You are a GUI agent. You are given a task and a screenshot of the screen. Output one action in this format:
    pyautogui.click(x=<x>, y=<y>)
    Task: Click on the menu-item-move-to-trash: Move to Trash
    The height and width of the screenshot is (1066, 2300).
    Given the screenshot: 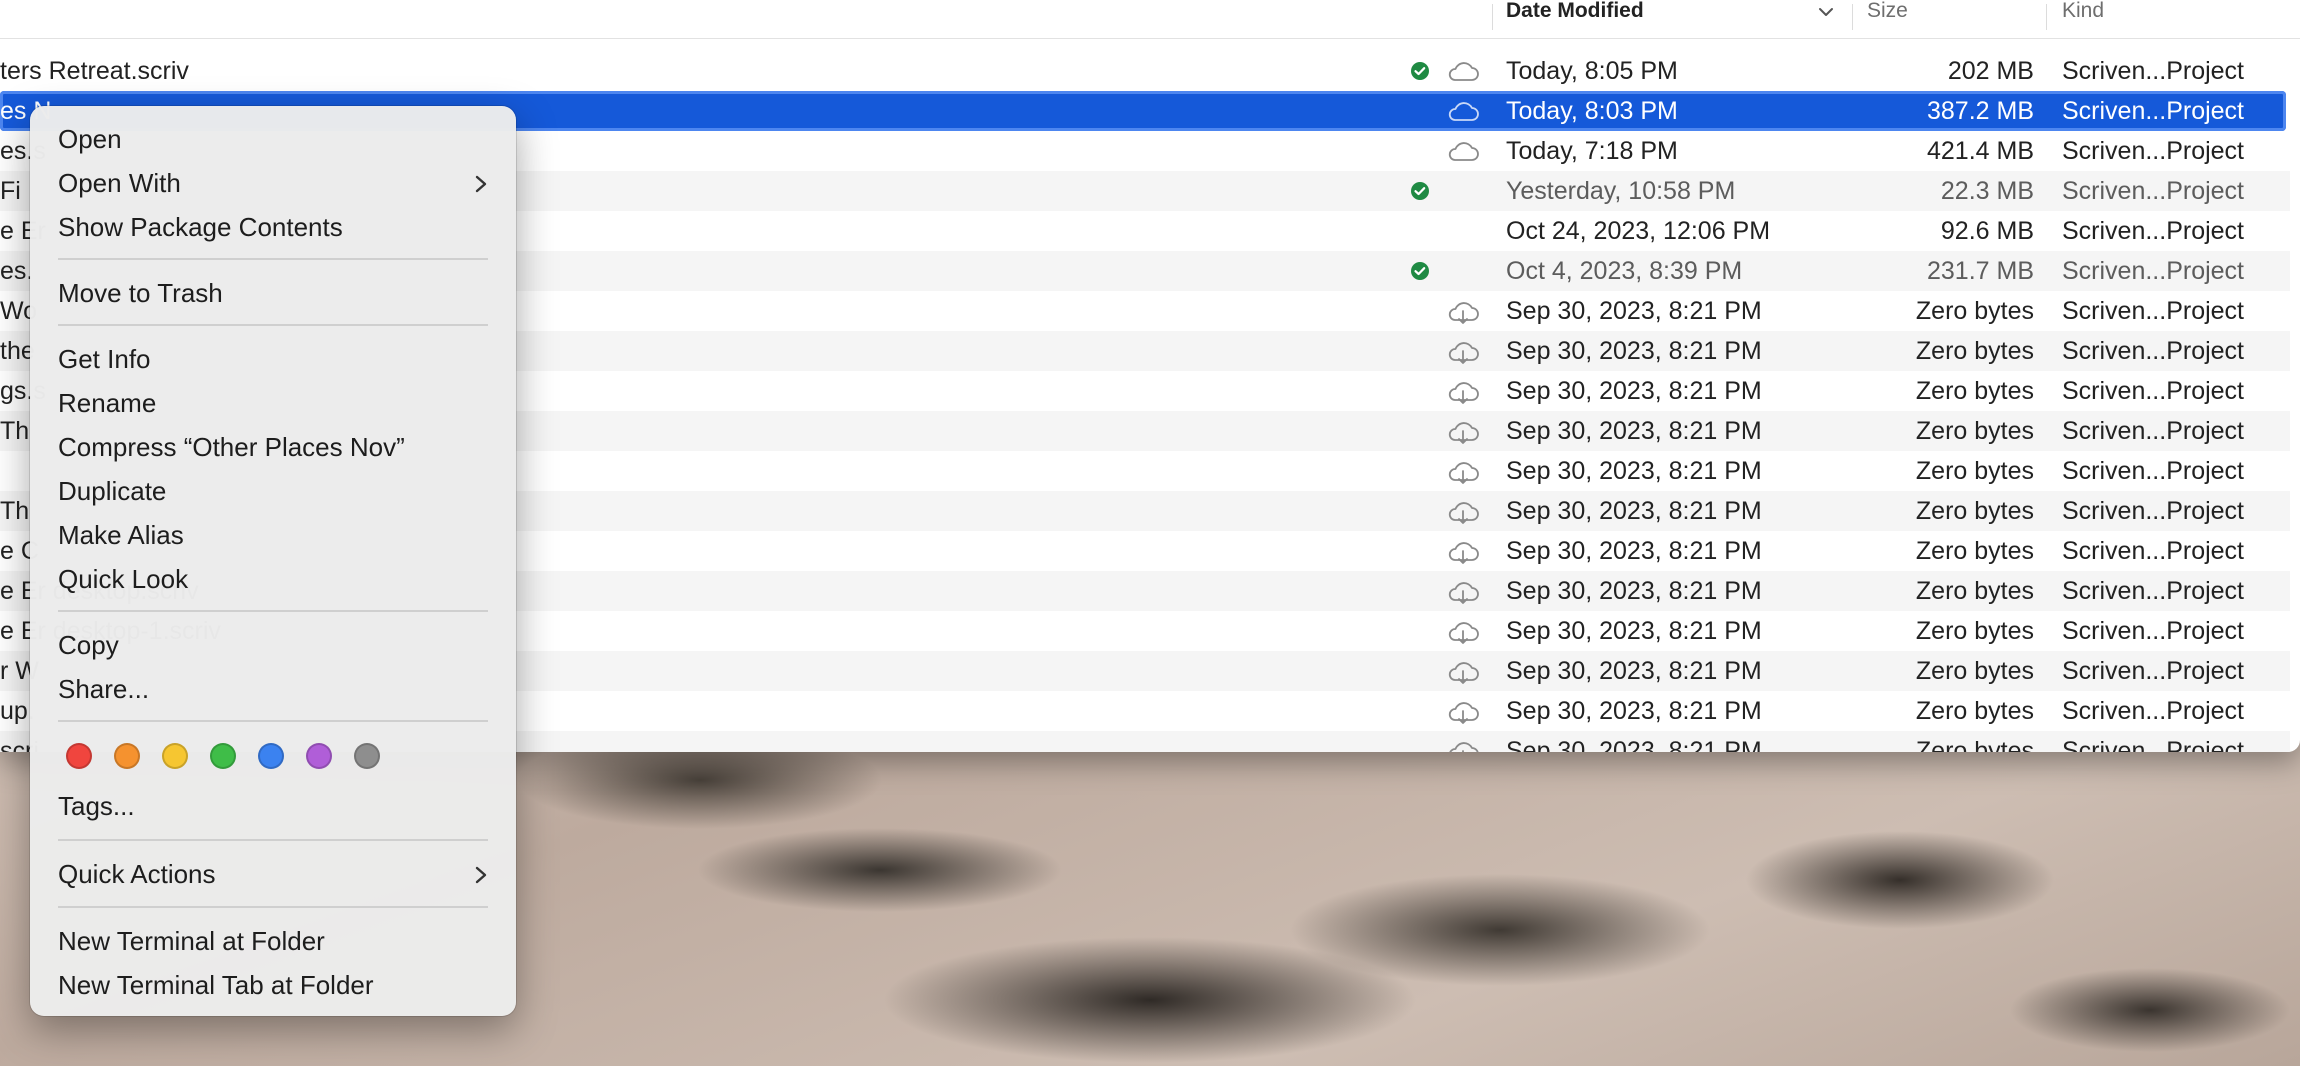 What is the action you would take?
    pyautogui.click(x=273, y=293)
    